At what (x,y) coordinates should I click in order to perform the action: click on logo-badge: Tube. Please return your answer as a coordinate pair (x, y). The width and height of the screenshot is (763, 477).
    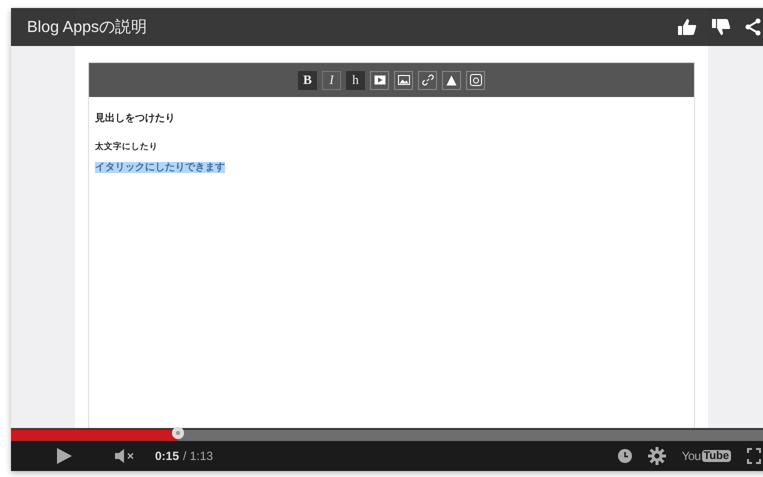
    Looking at the image, I should click on (716, 456).